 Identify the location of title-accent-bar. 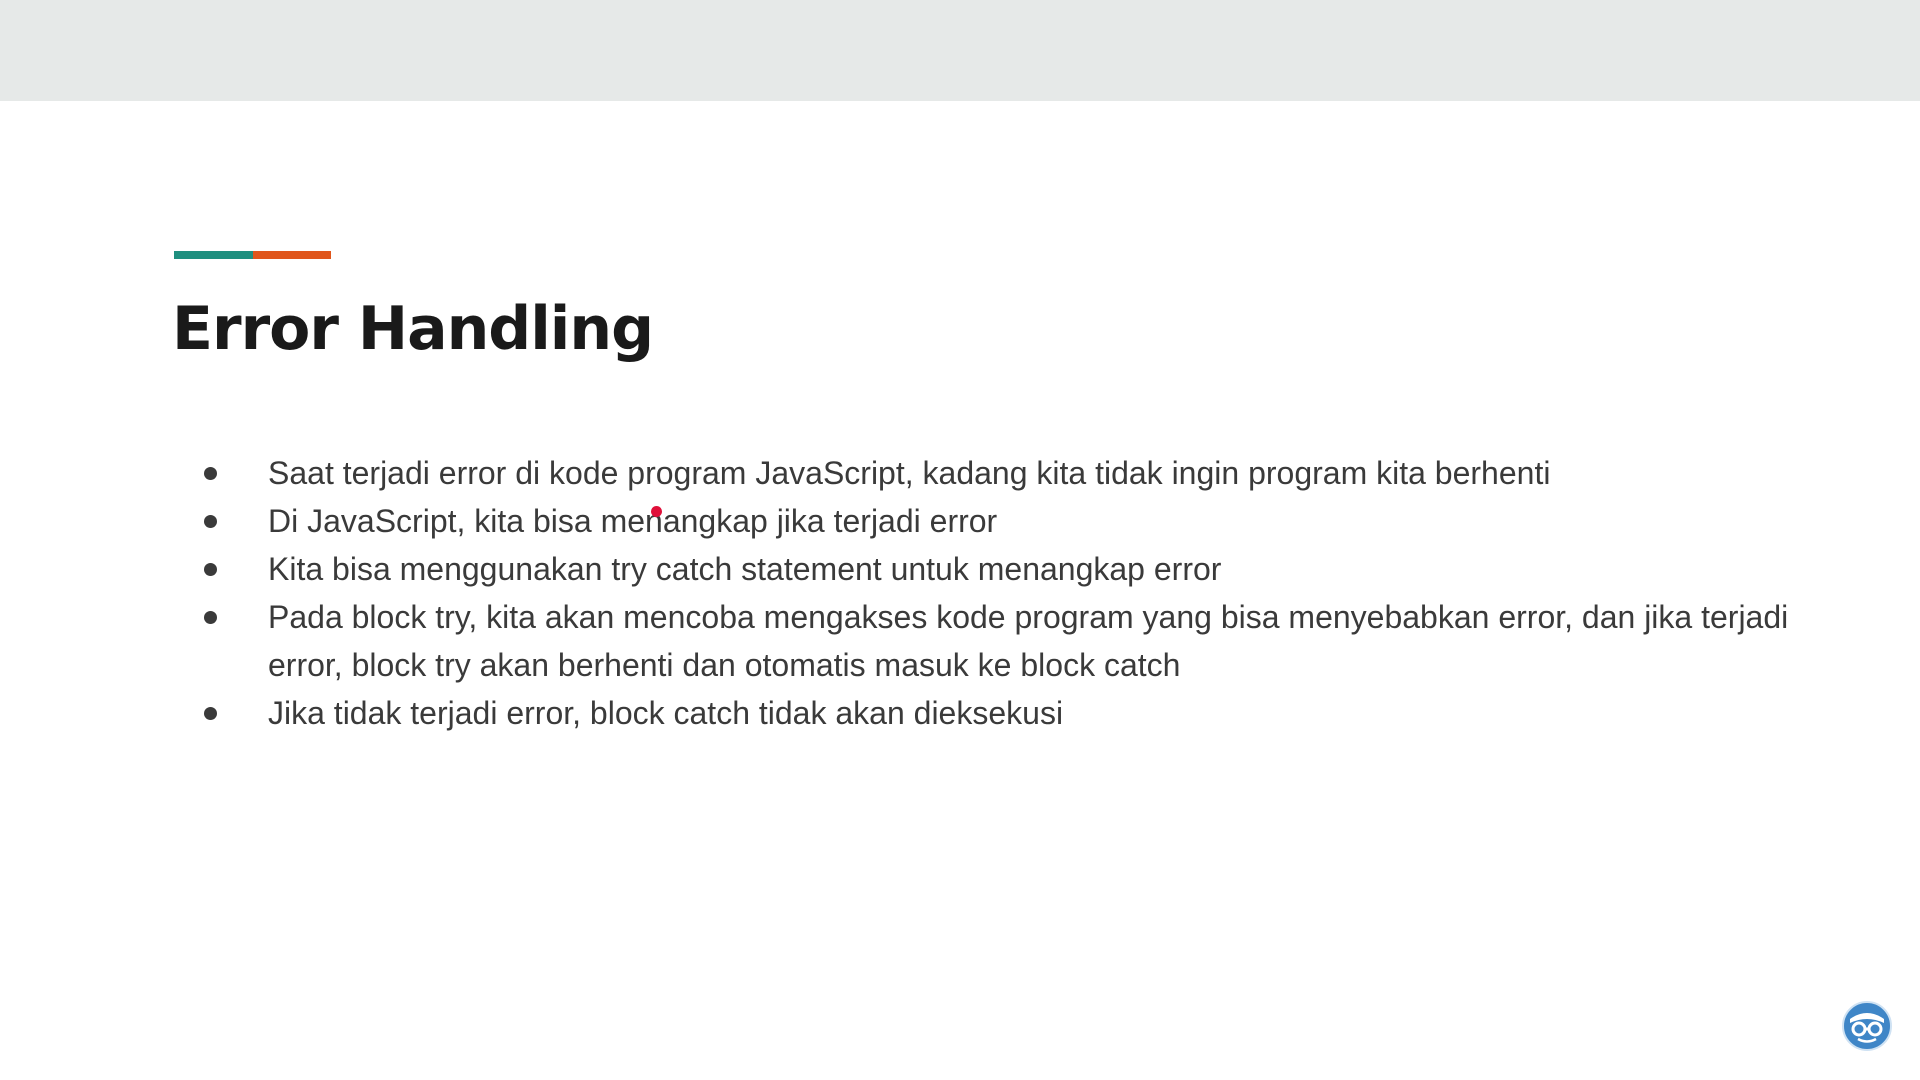
(252, 255).